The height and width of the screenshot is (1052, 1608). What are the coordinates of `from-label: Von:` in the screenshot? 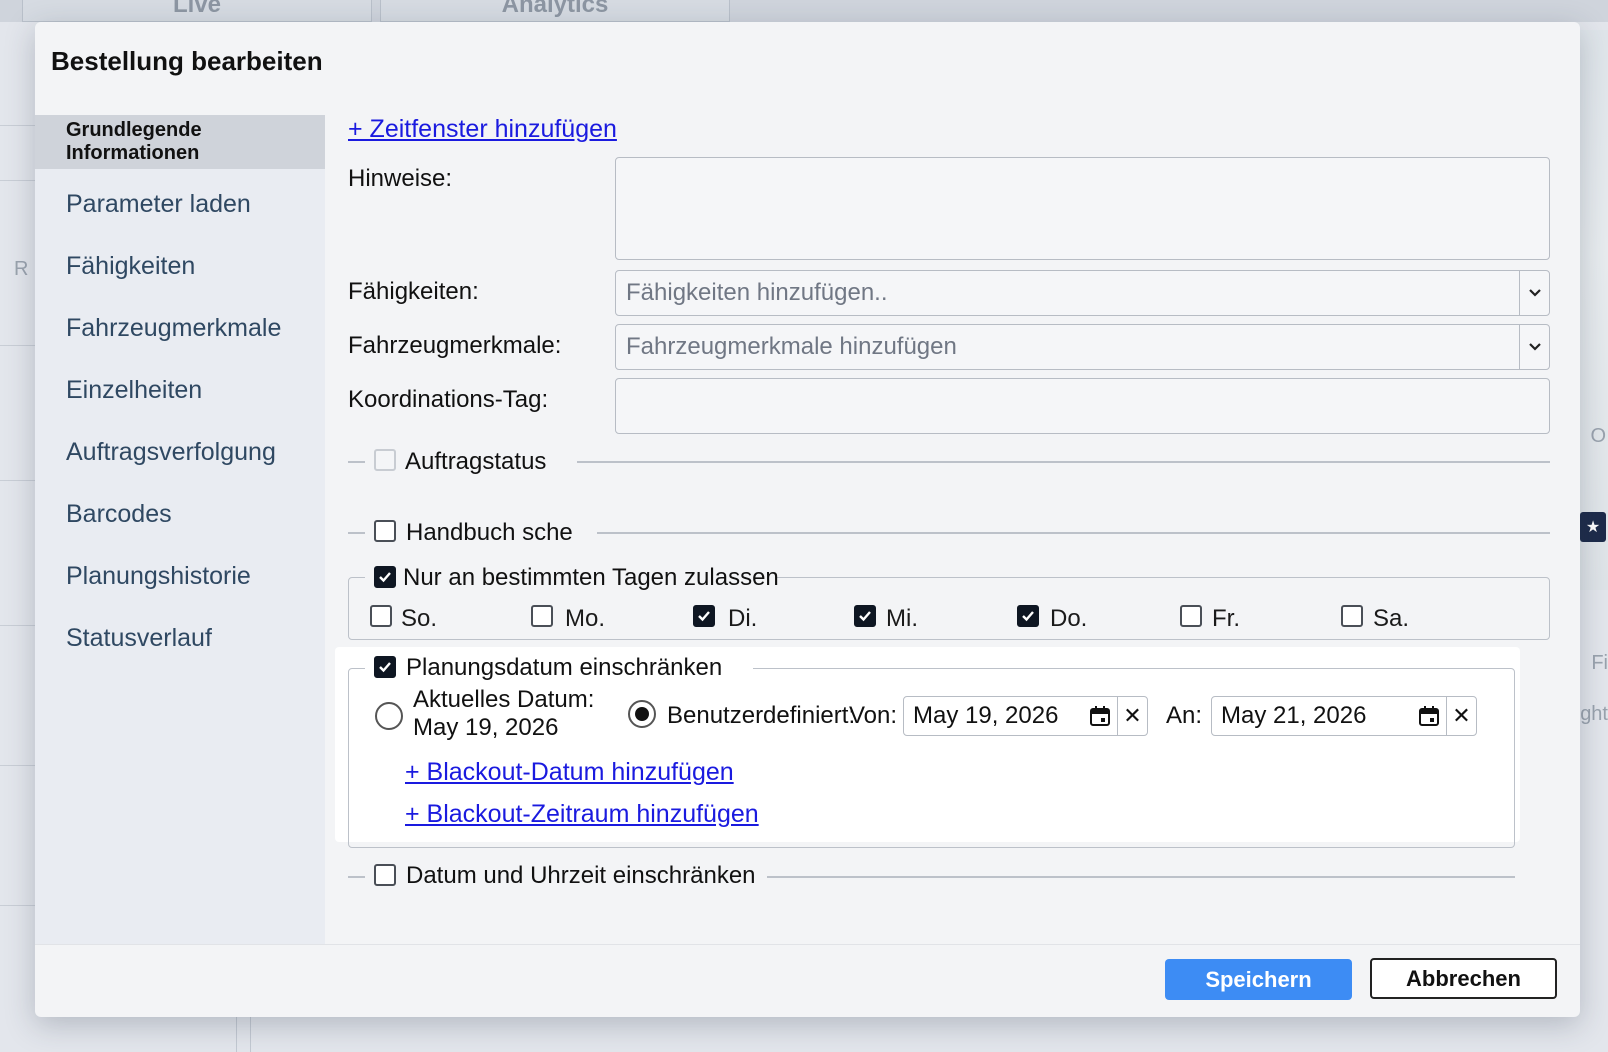 It's located at (873, 715).